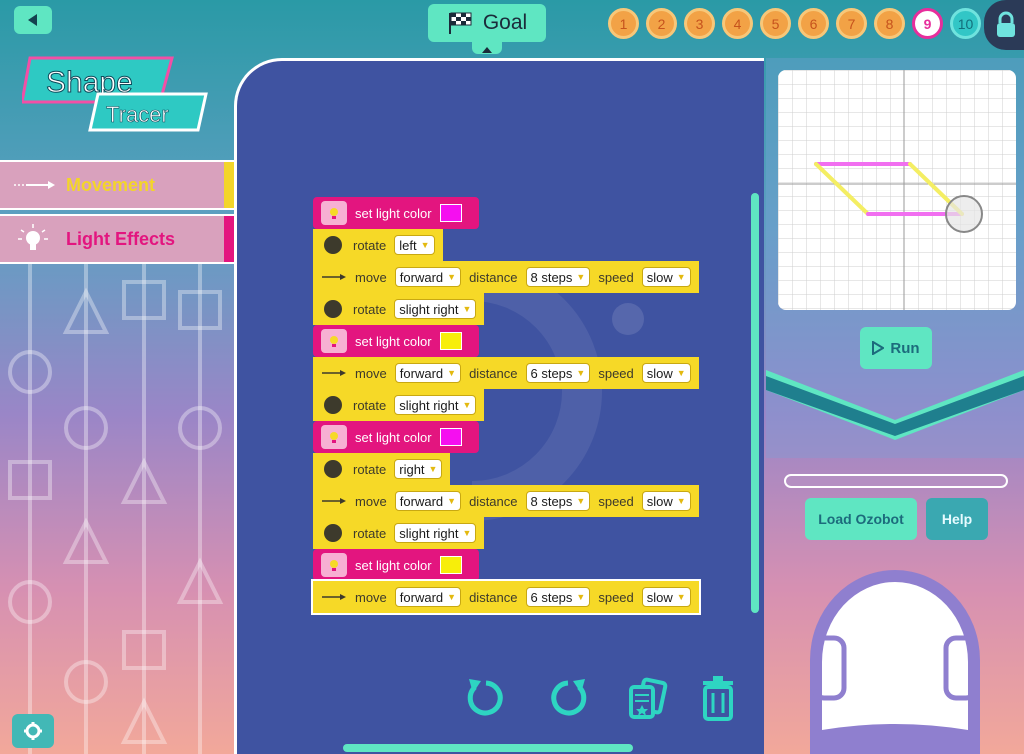  What do you see at coordinates (333, 245) in the screenshot?
I see `rotate-icon` at bounding box center [333, 245].